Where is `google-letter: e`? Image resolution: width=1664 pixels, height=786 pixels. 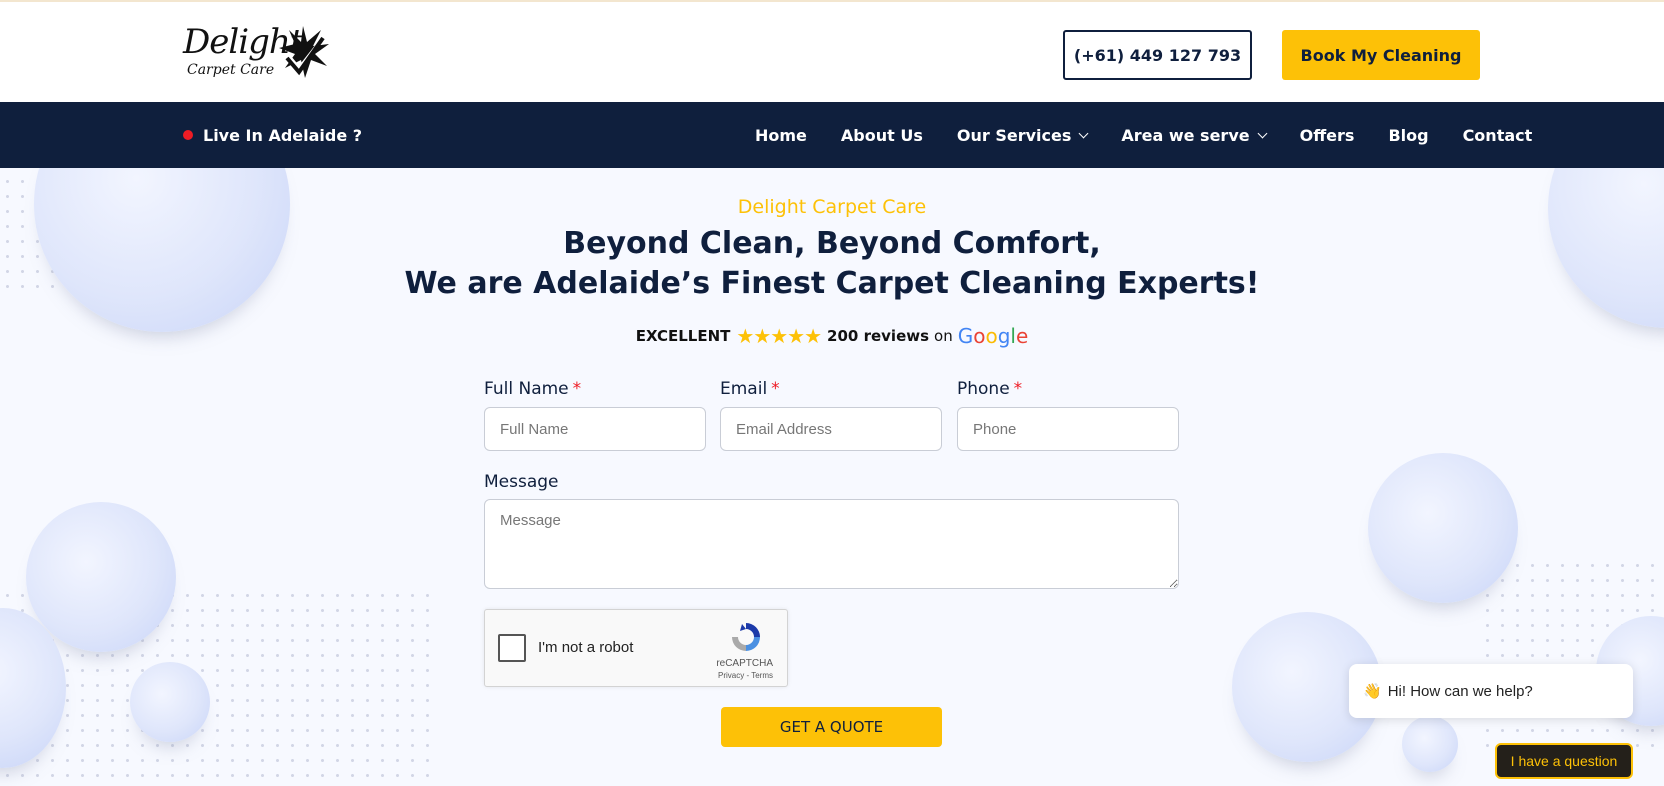 google-letter: e is located at coordinates (1022, 336).